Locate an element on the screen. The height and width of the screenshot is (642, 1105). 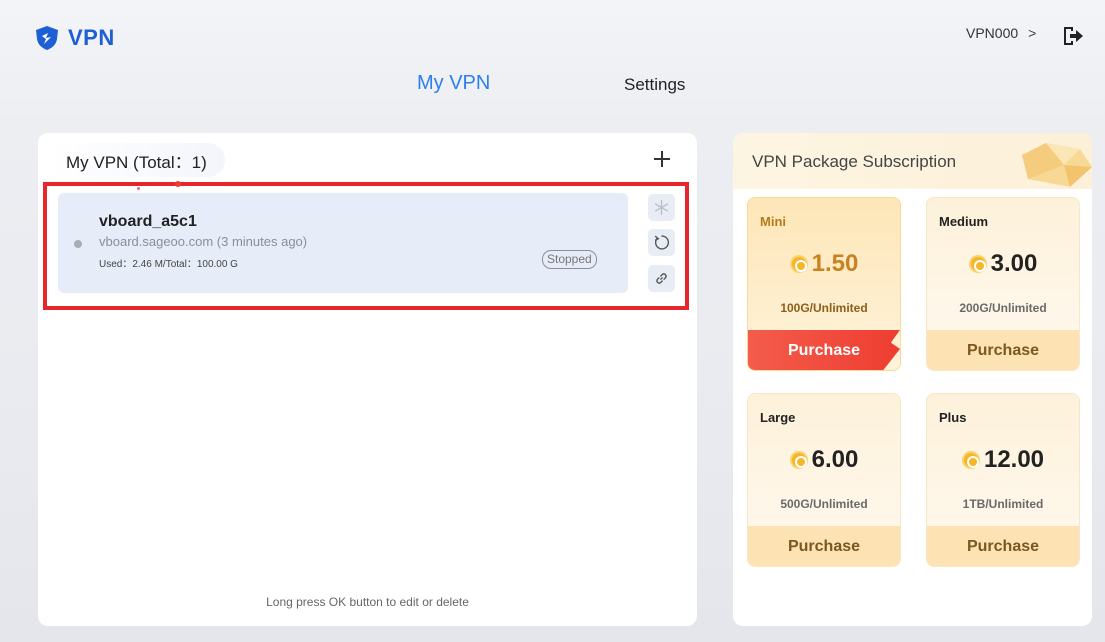
package-price: 1.50 is located at coordinates (824, 264).